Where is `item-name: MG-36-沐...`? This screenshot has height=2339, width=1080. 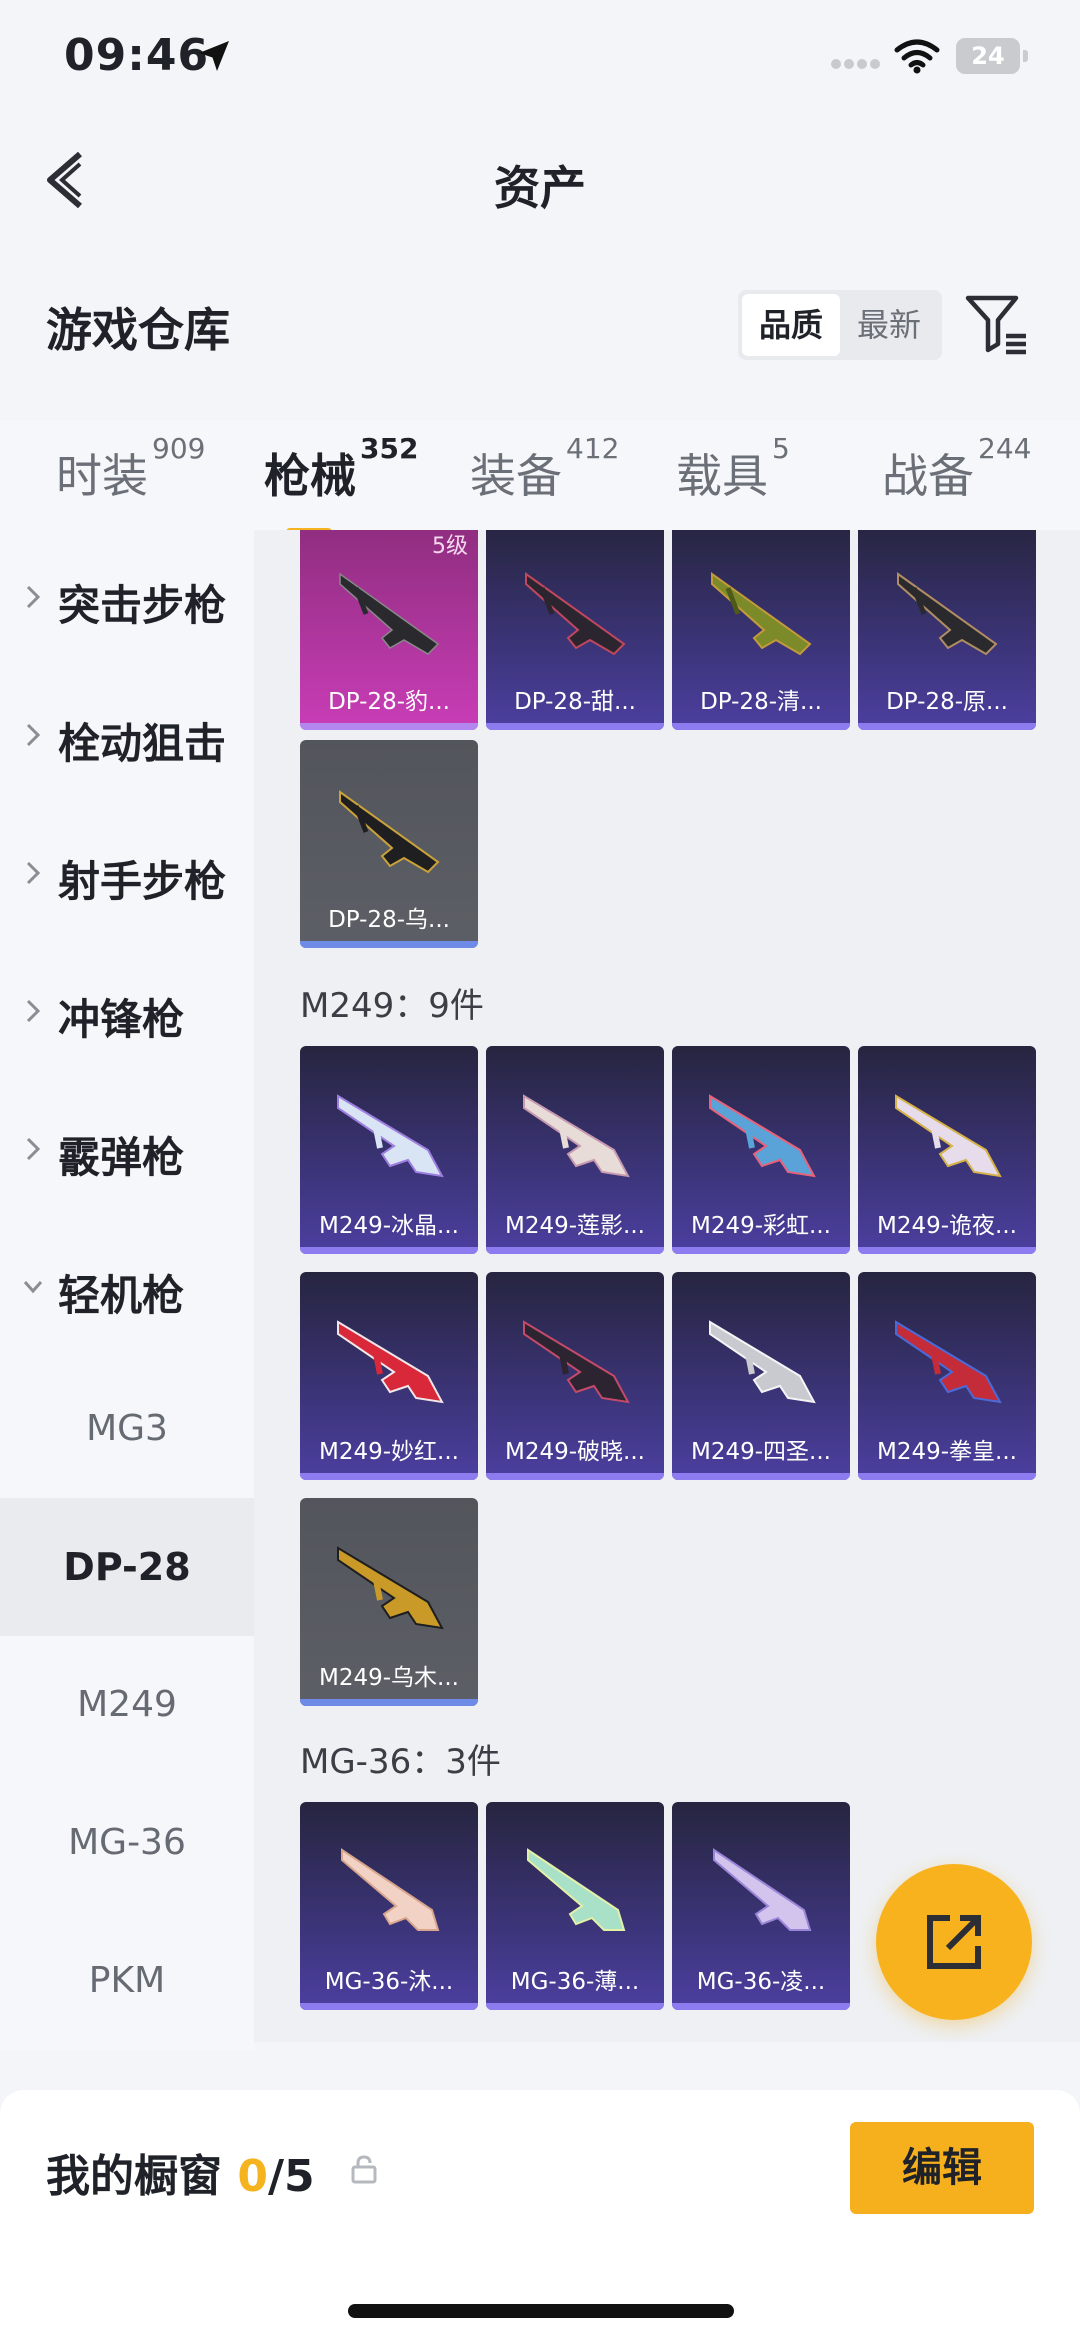
item-name: MG-36-沐... is located at coordinates (389, 1982).